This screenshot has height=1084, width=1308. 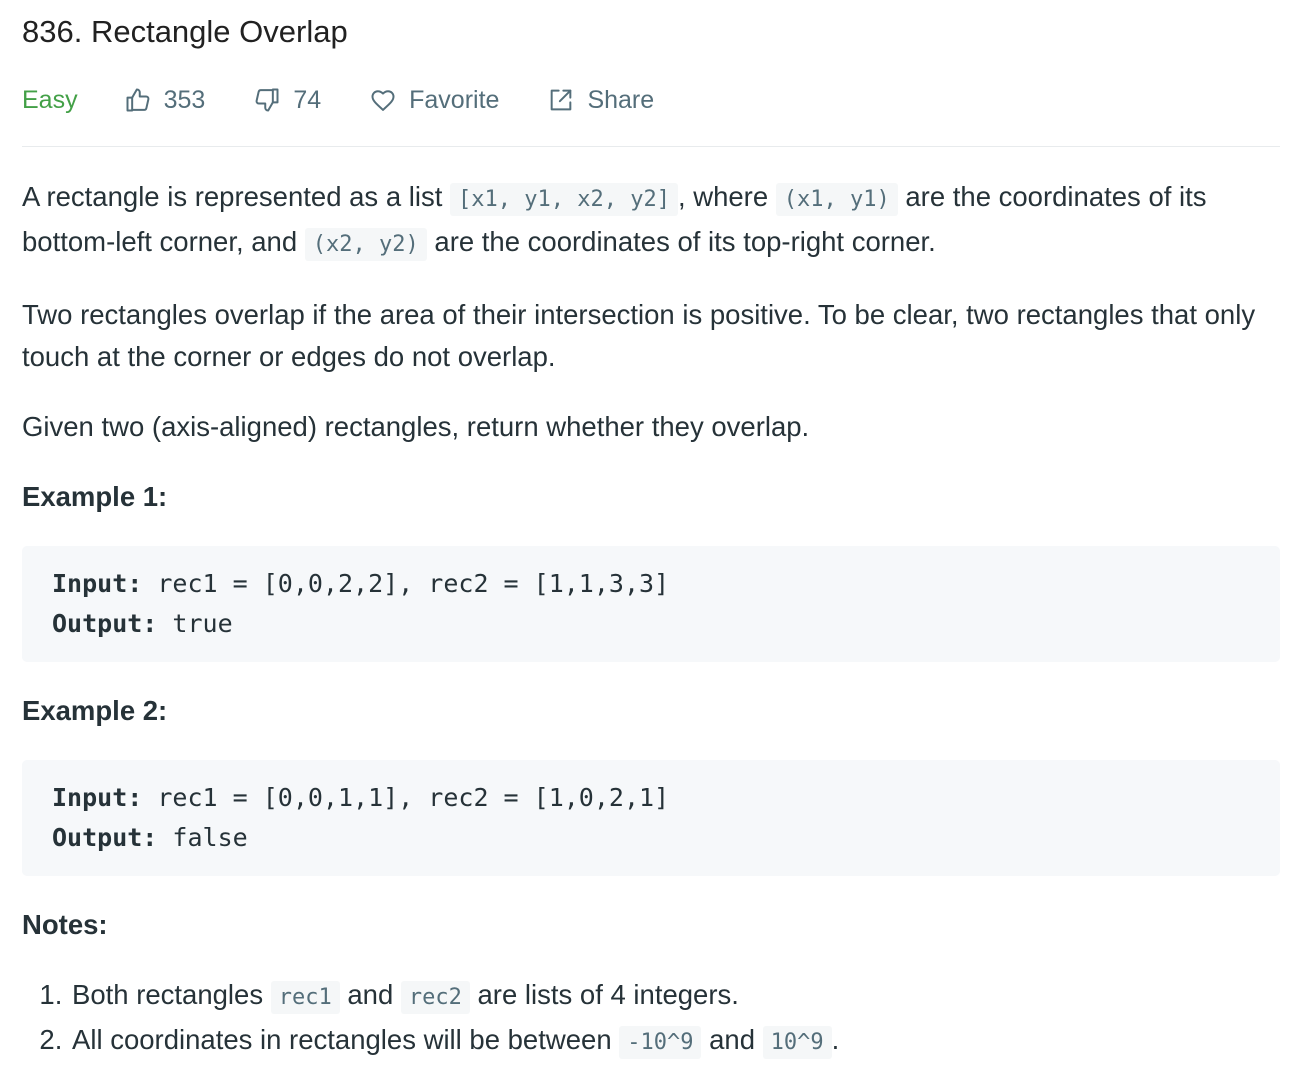 What do you see at coordinates (406, 583) in the screenshot?
I see `input-value: rec1 = [0,0,2,2], rec2 = [1,1,3,3]` at bounding box center [406, 583].